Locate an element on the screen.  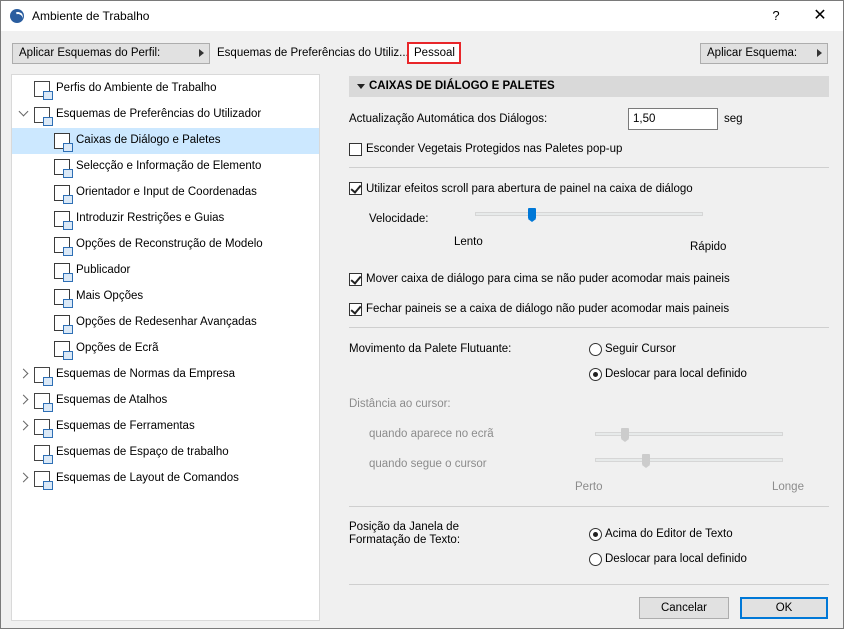
tree-item: Publicador is located at coordinates (165, 271).